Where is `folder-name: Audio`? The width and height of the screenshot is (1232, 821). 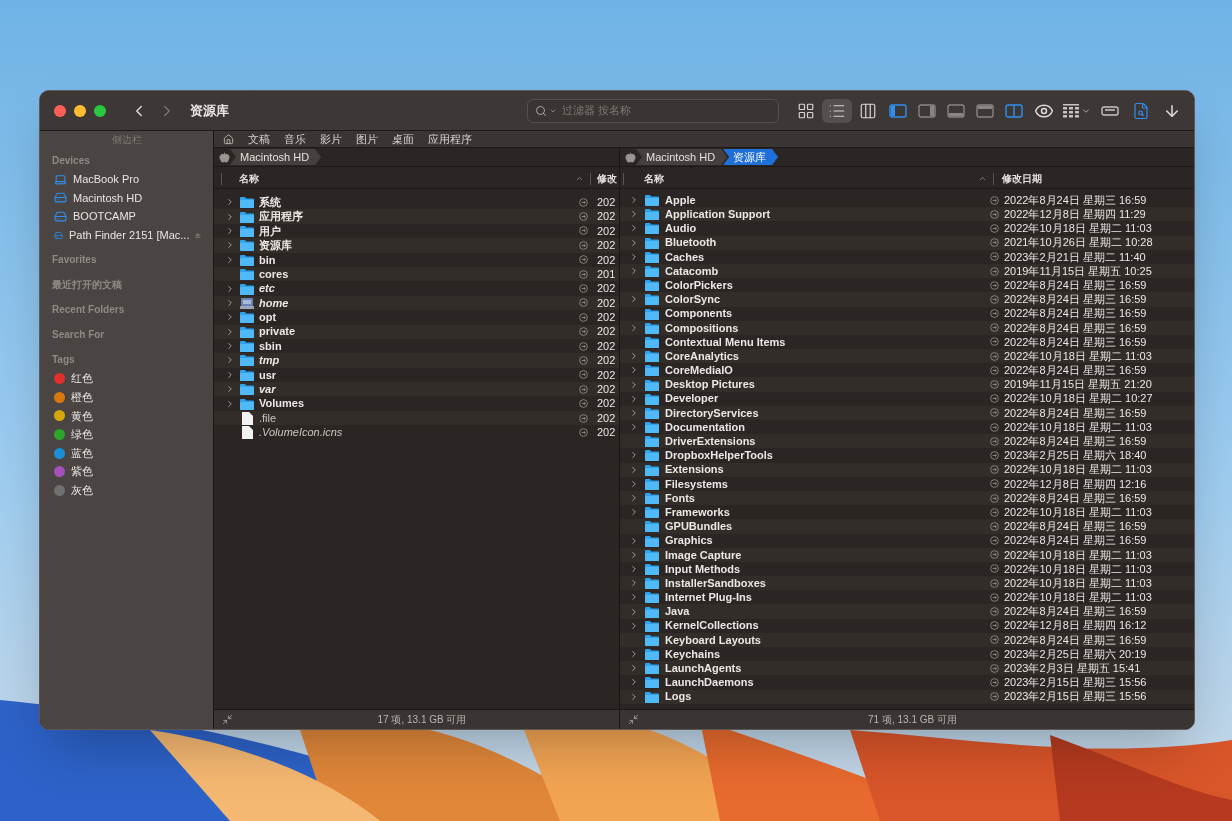 folder-name: Audio is located at coordinates (827, 228).